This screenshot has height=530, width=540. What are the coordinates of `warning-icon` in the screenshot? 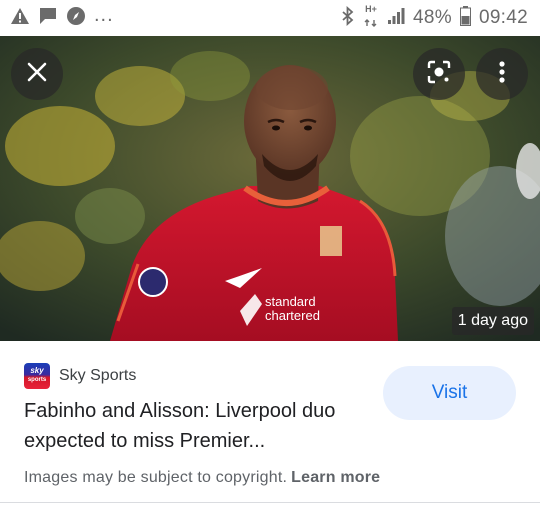 It's located at (20, 18).